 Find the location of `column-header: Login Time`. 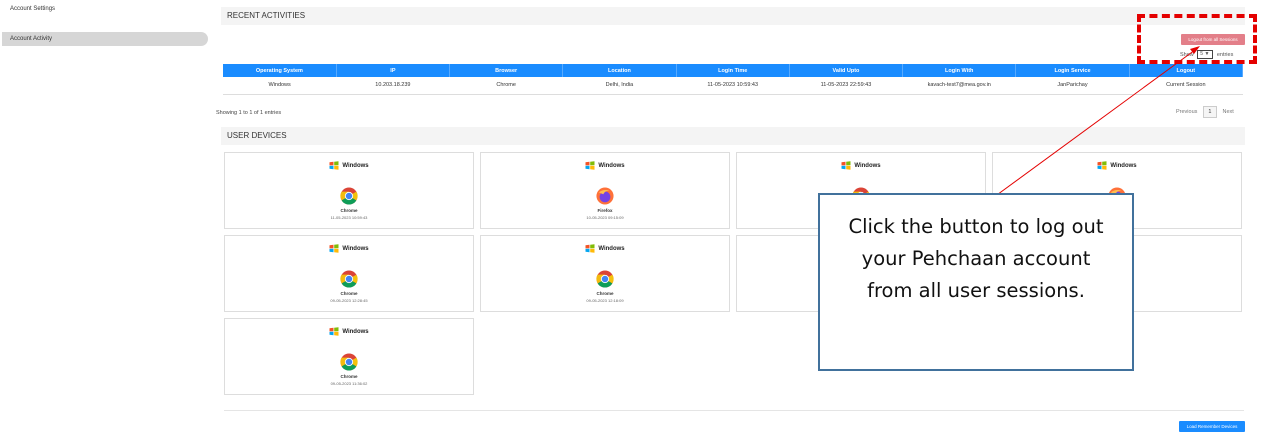

column-header: Login Time is located at coordinates (733, 70).